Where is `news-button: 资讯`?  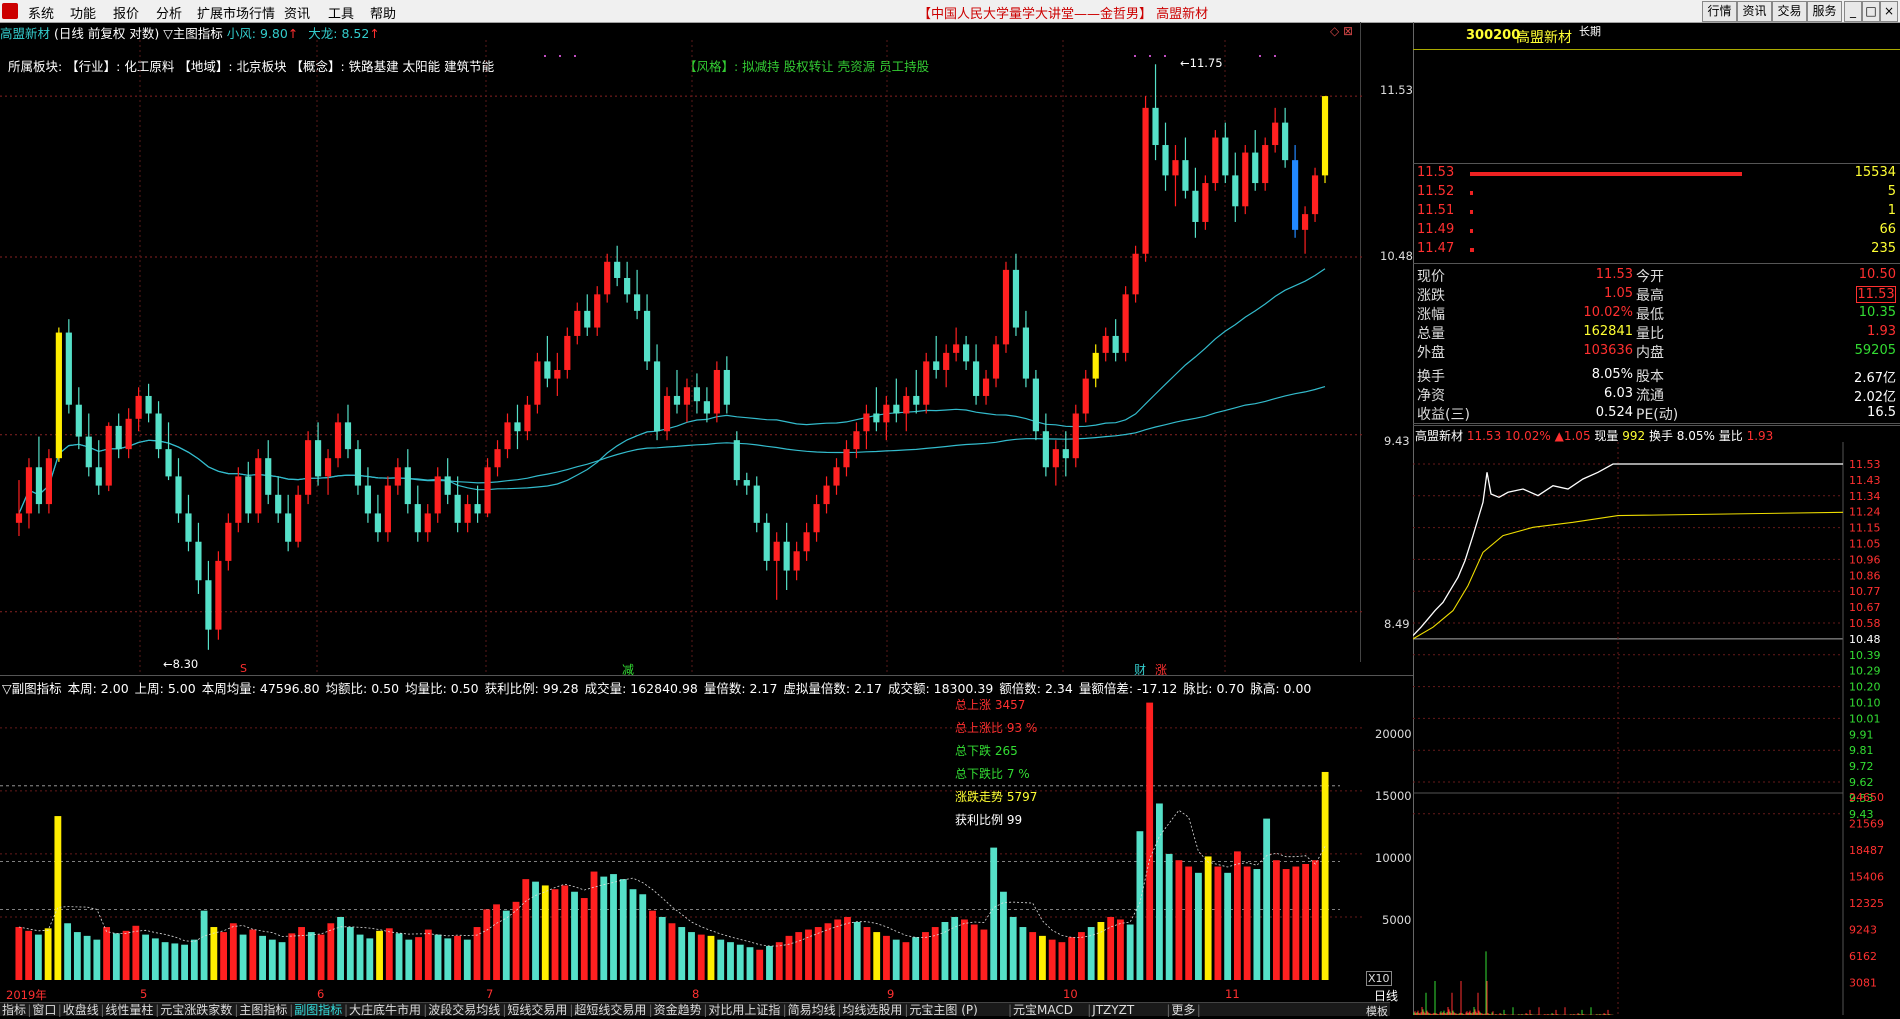 news-button: 资讯 is located at coordinates (1754, 11).